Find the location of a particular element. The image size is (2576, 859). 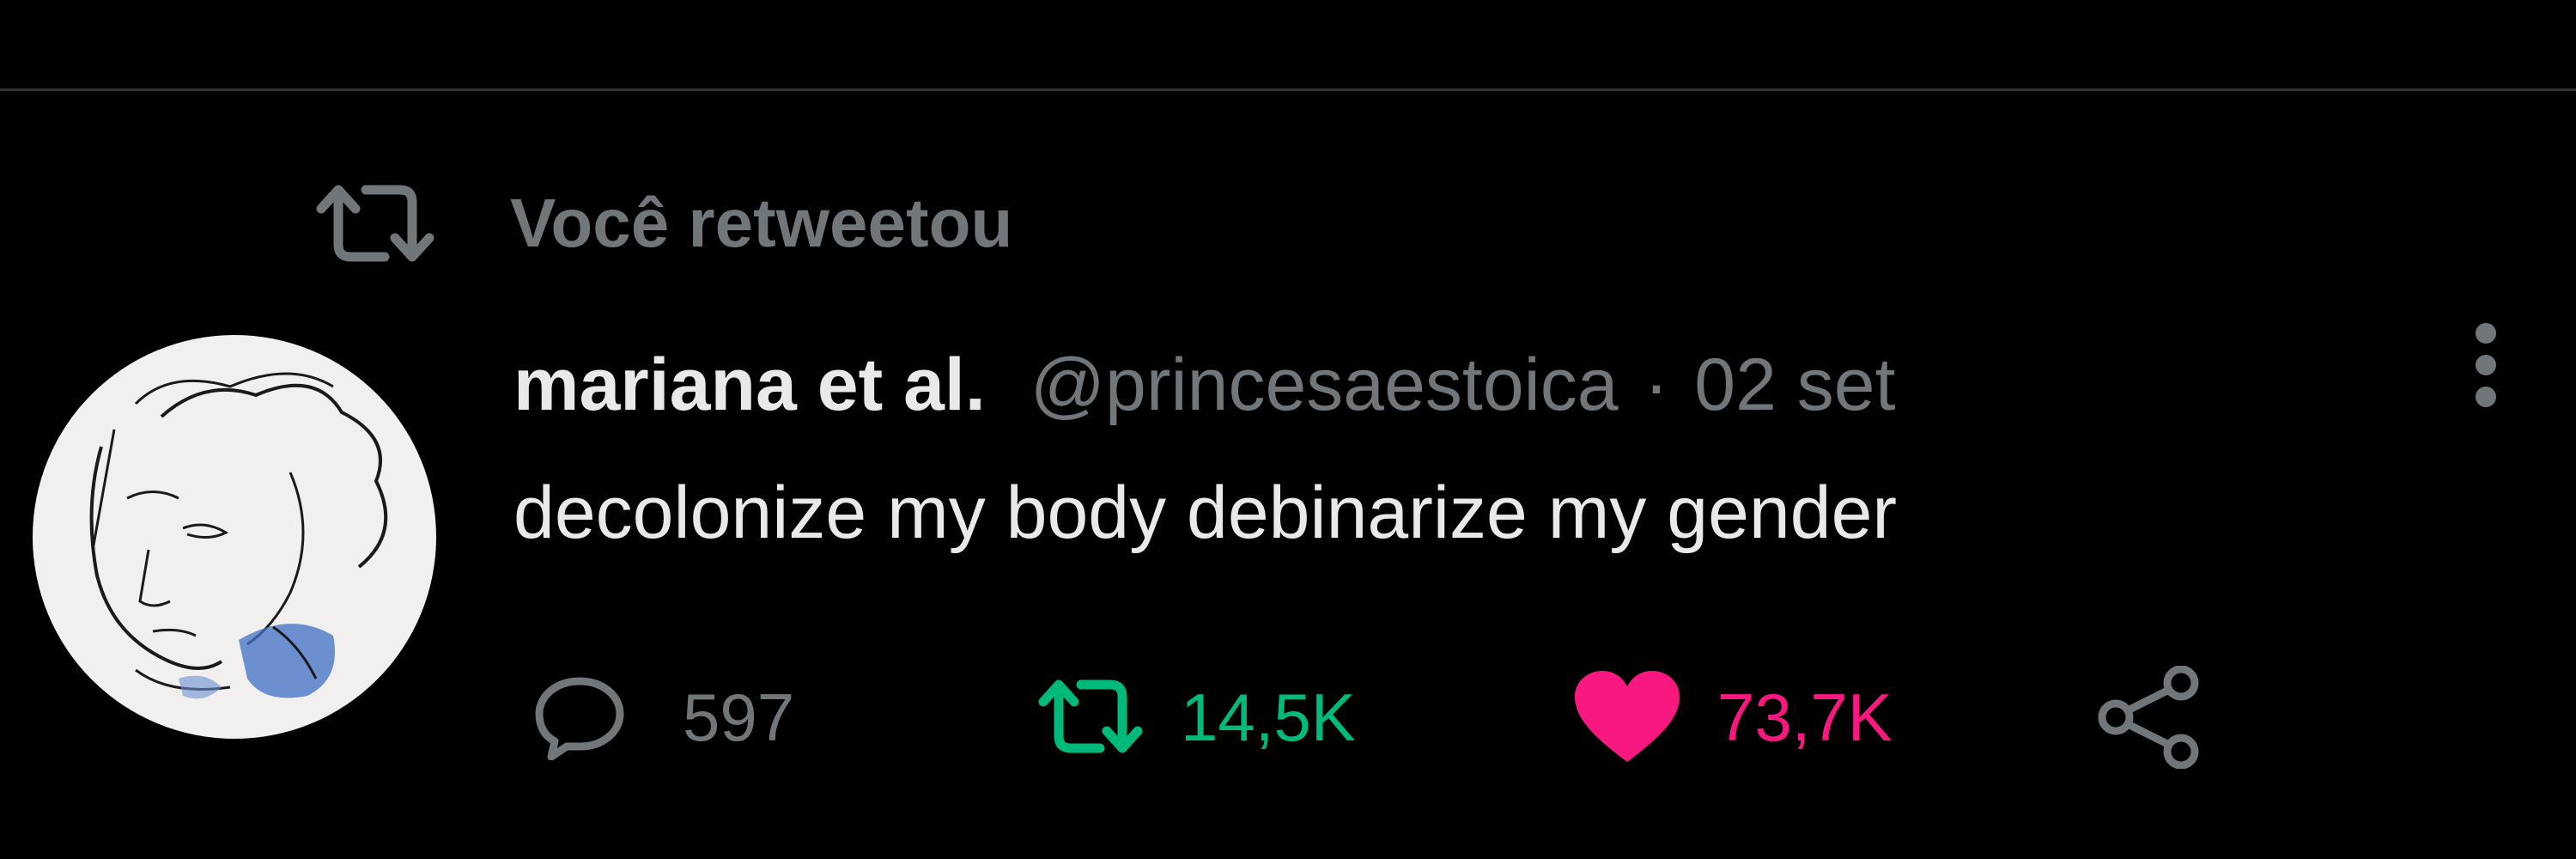

reply-count: 597 is located at coordinates (739, 717).